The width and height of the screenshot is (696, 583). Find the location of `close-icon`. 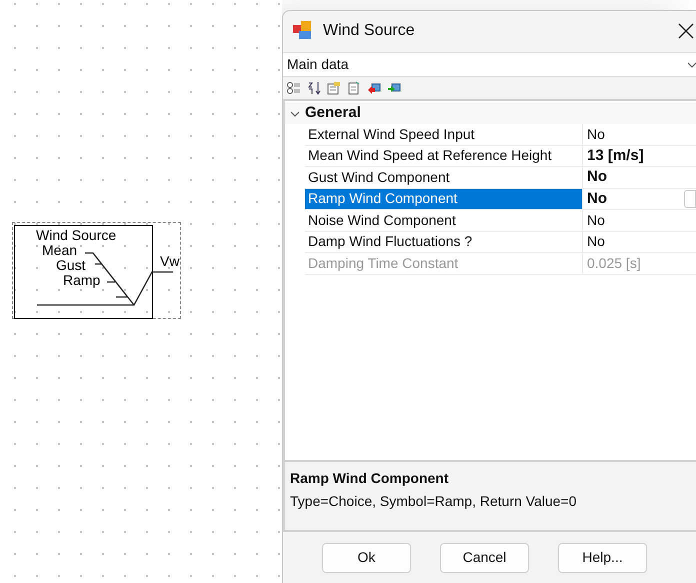

close-icon is located at coordinates (686, 31).